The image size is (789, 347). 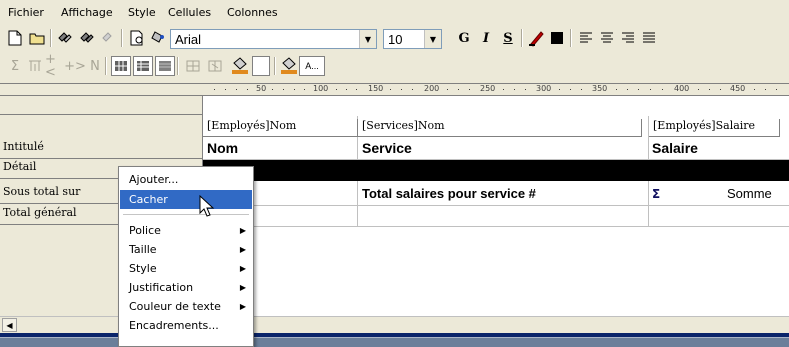 I want to click on menu-item-cacher: Cacher, so click(x=186, y=199).